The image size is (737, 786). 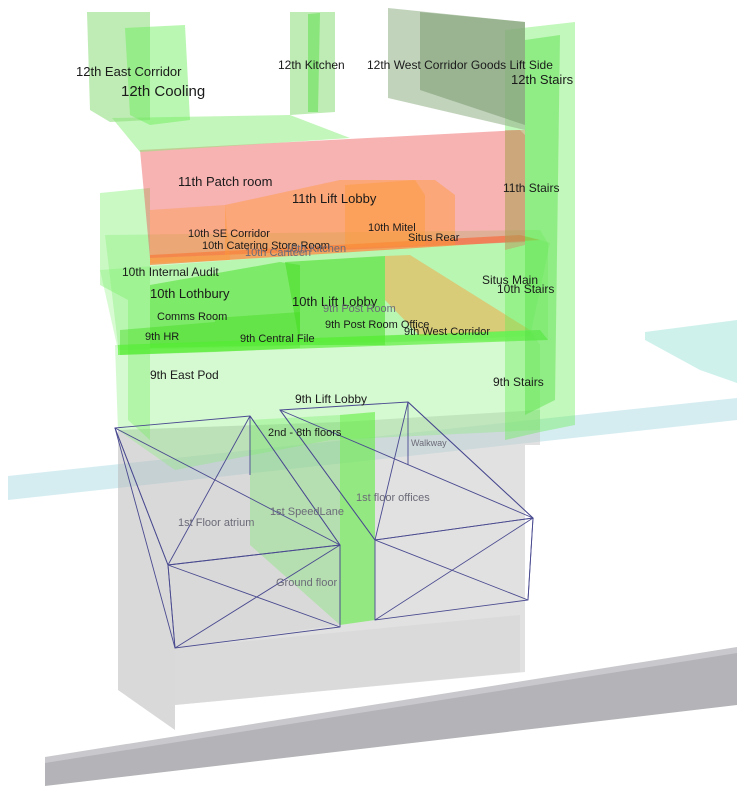 I want to click on label-9th-west-corridor: 9th West Corridor, so click(x=447, y=332).